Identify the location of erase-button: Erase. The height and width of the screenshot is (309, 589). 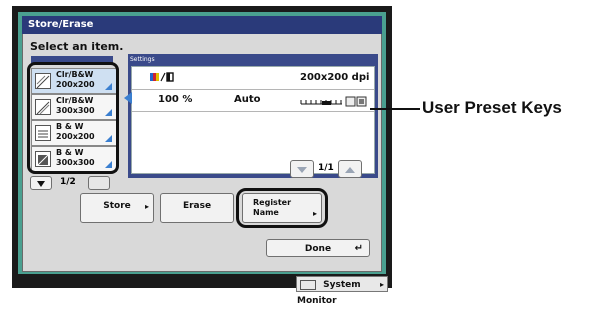
(197, 208).